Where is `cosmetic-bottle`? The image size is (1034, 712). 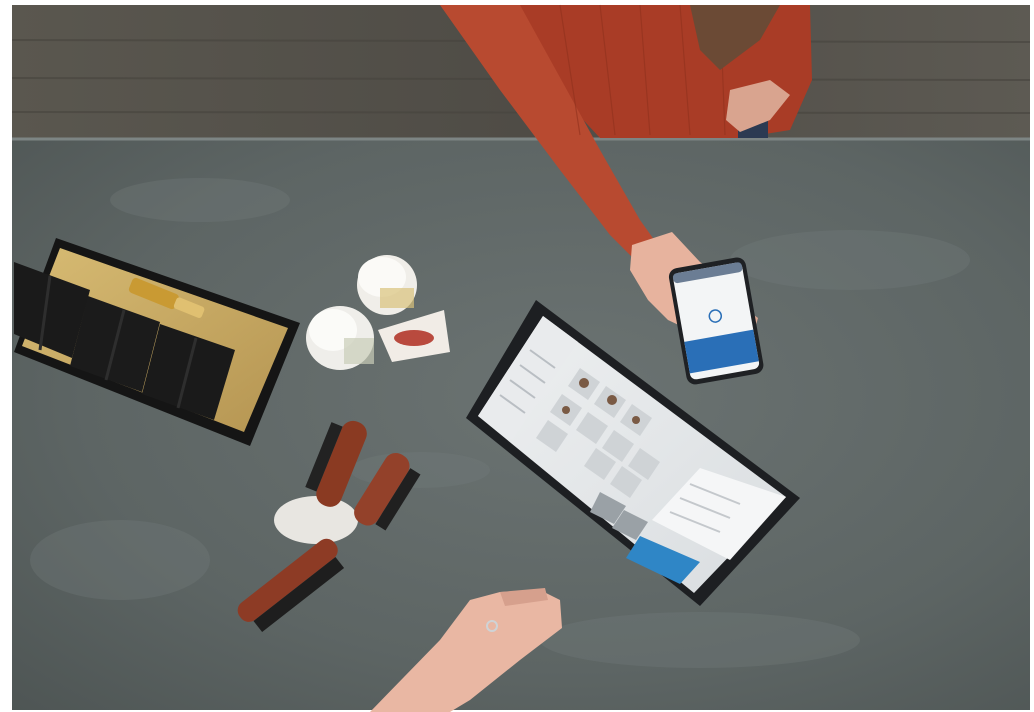
cosmetic-bottle is located at coordinates (340, 338).